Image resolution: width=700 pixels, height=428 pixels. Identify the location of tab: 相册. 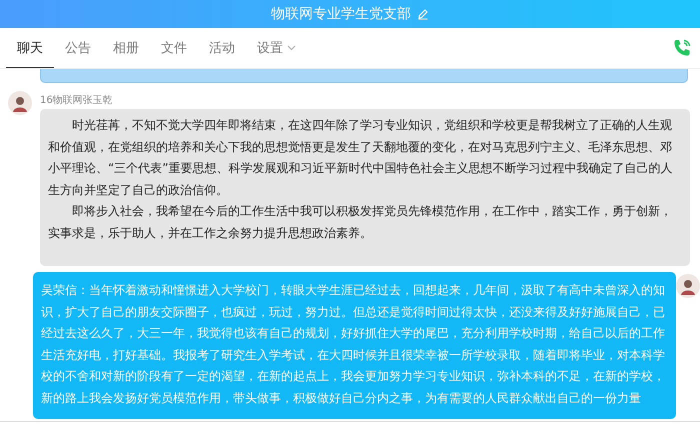
(126, 48).